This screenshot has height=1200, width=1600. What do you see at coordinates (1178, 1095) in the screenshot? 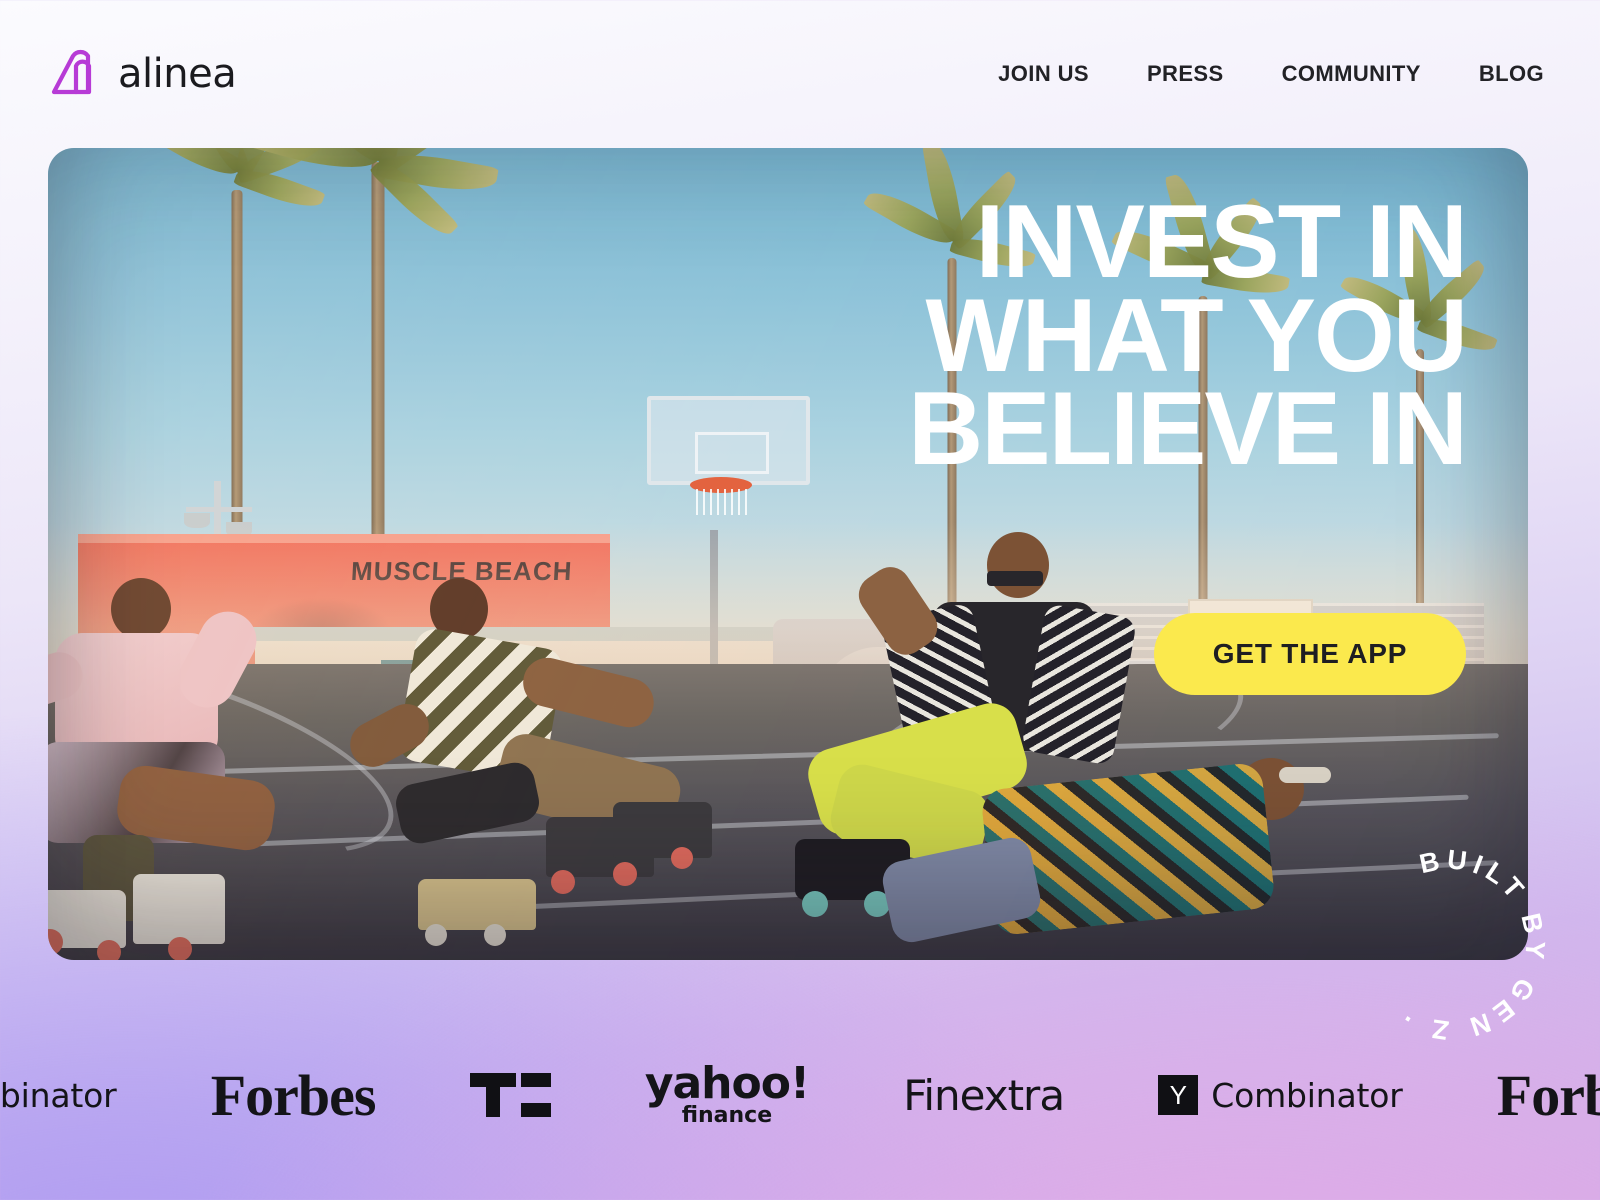
I see `y-combinator-mark-icon: Y` at bounding box center [1178, 1095].